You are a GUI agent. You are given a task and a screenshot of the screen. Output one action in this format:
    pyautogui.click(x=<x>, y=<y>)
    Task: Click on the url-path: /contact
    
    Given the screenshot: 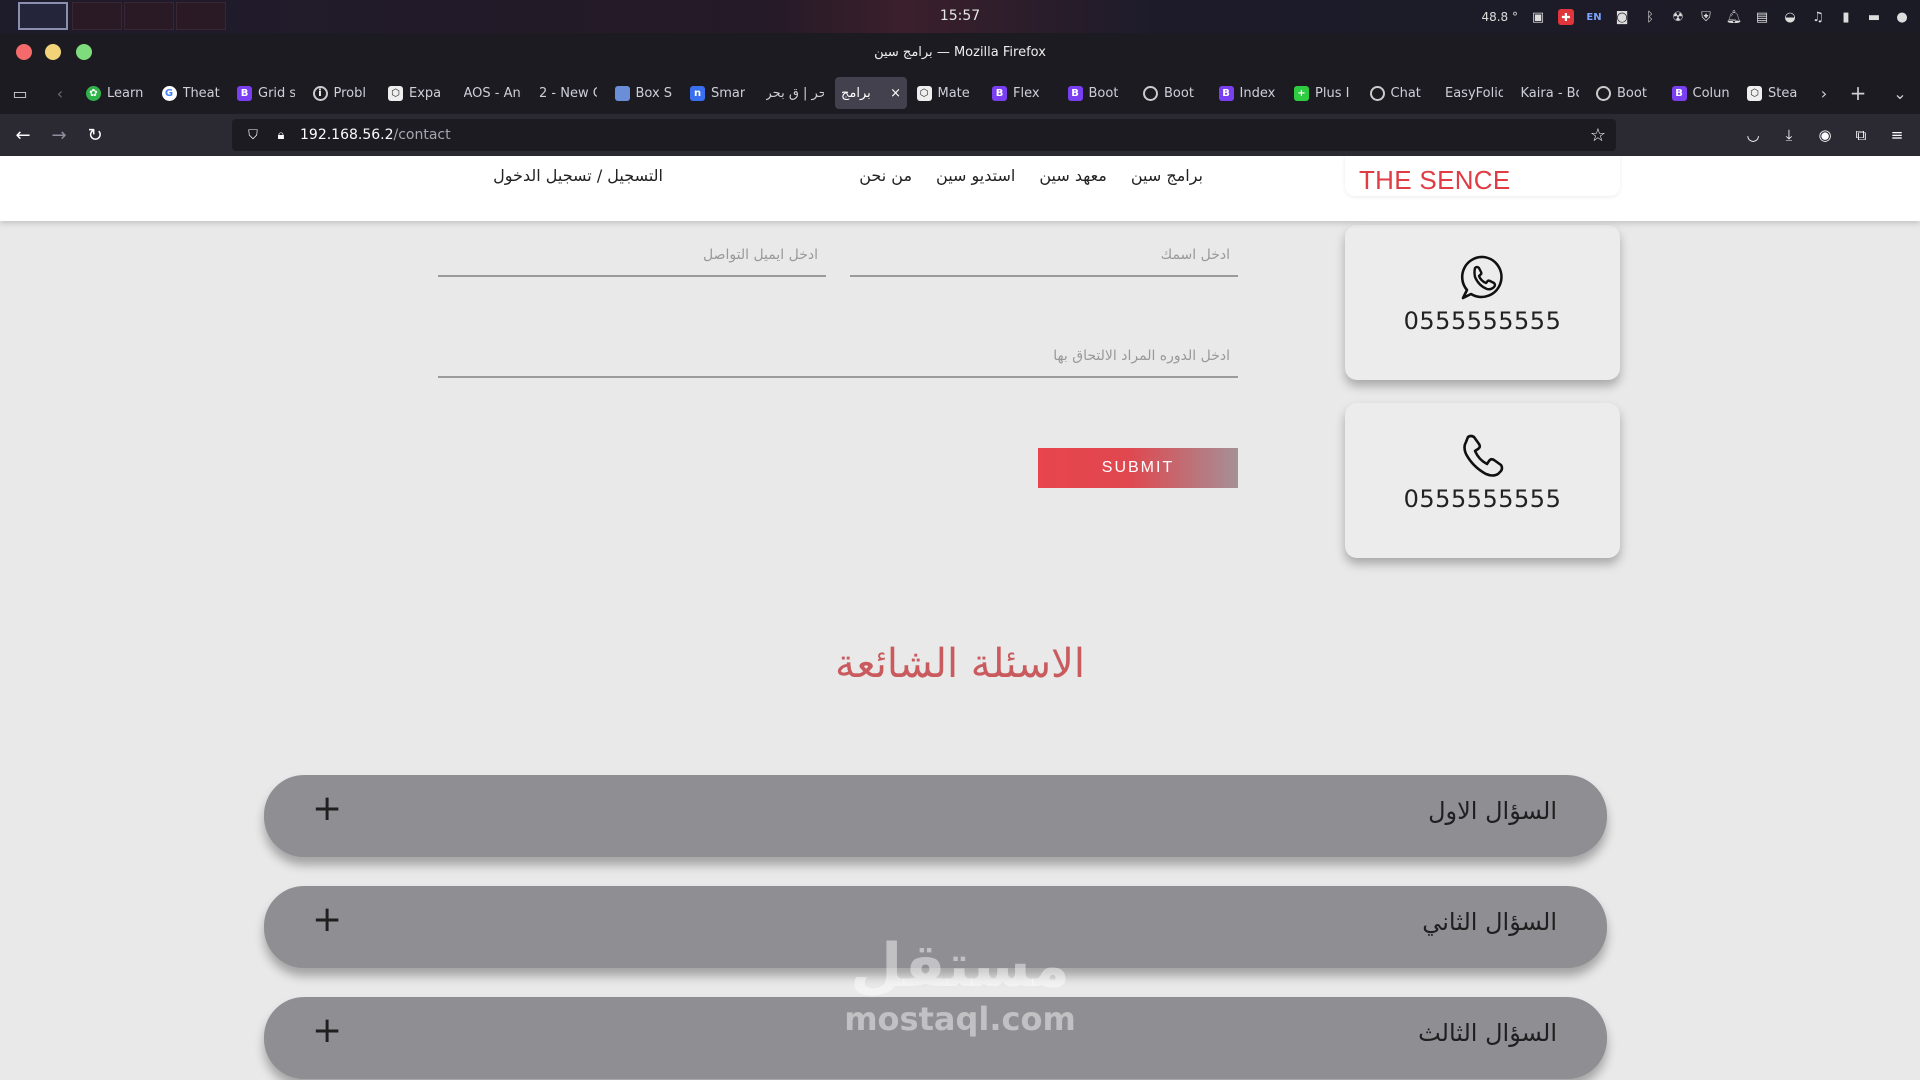 What is the action you would take?
    pyautogui.click(x=422, y=135)
    